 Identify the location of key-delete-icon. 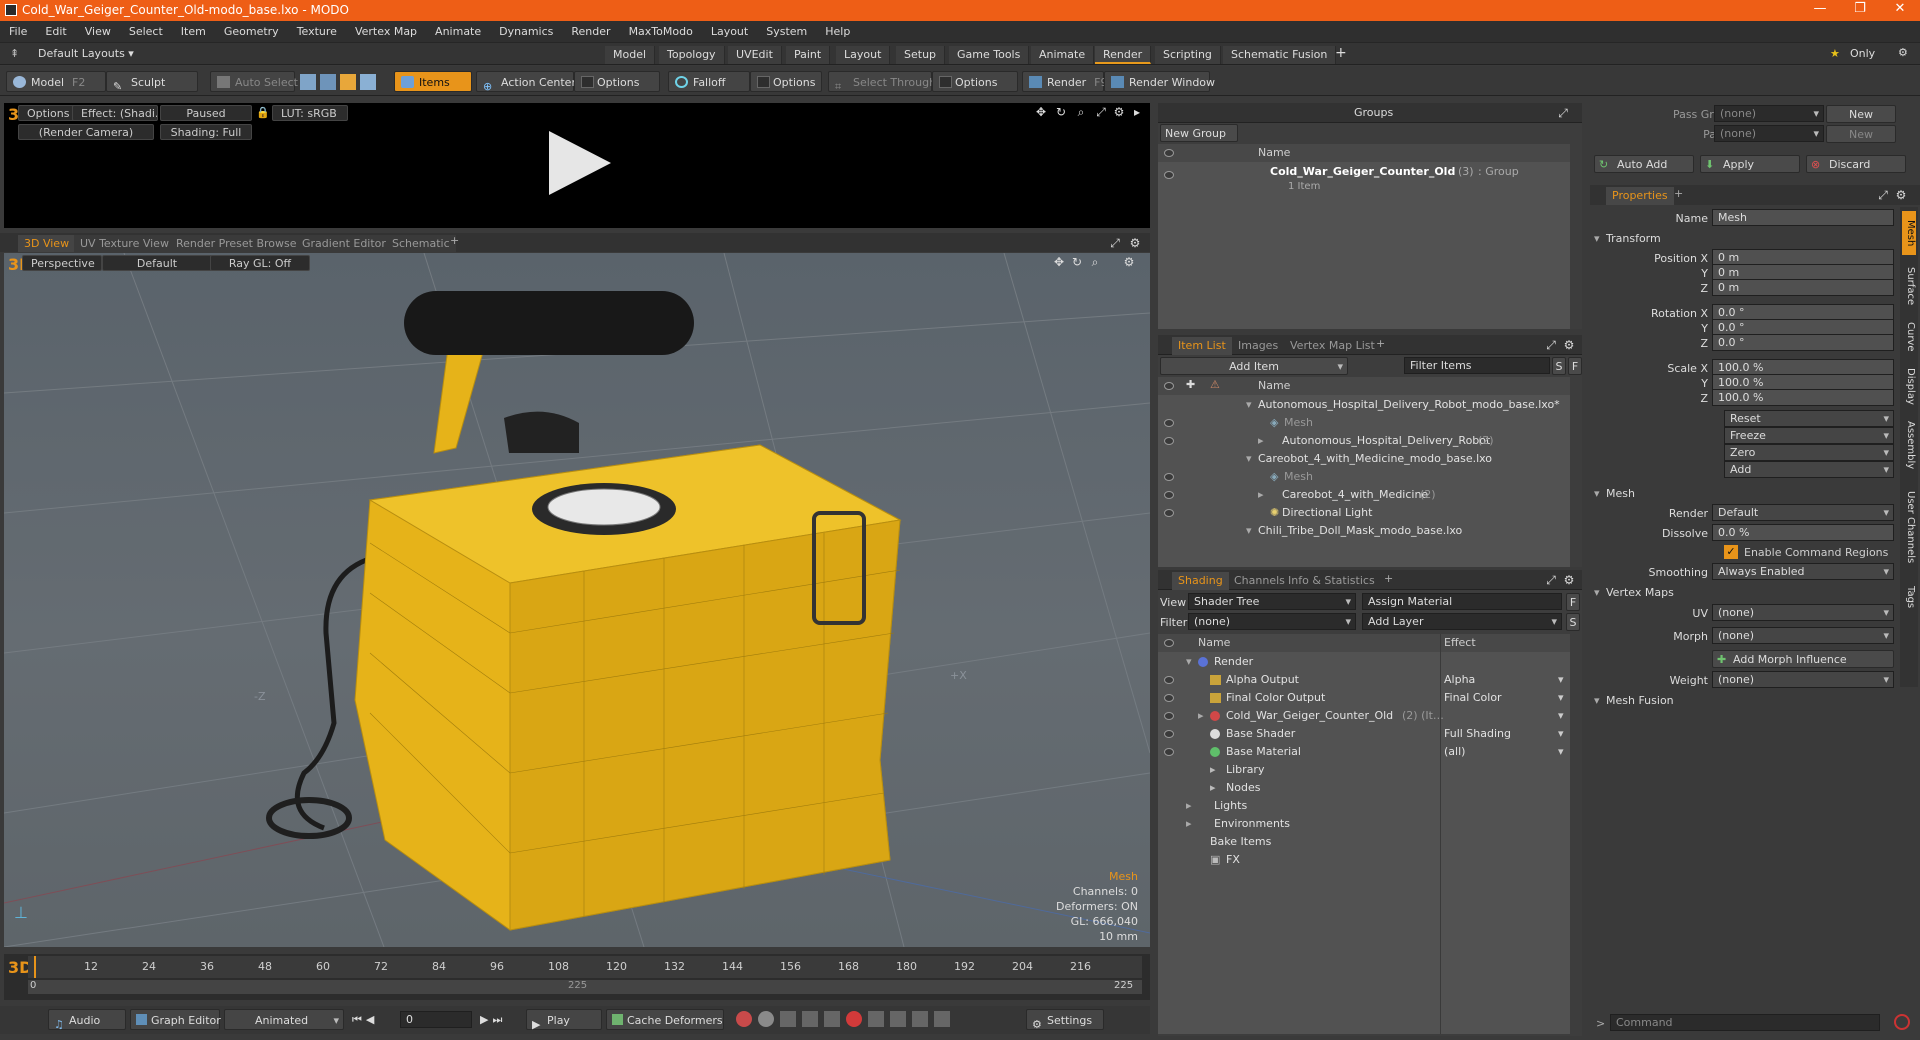
(832, 1019).